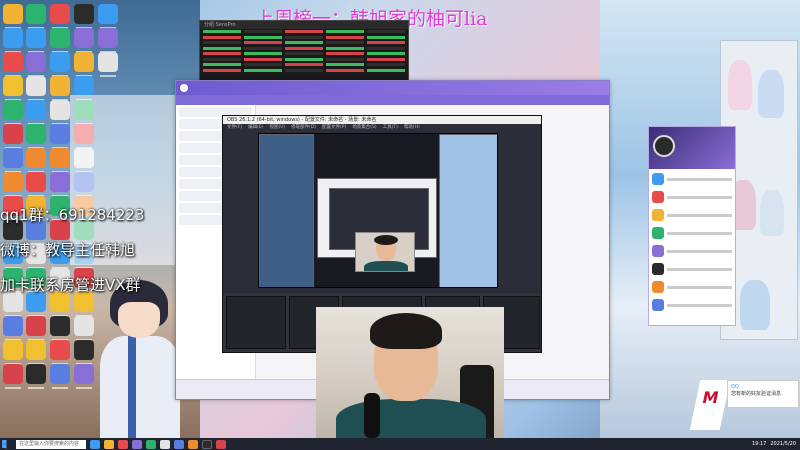 The image size is (800, 450). Describe the element at coordinates (664, 146) in the screenshot. I see `avatar` at that location.